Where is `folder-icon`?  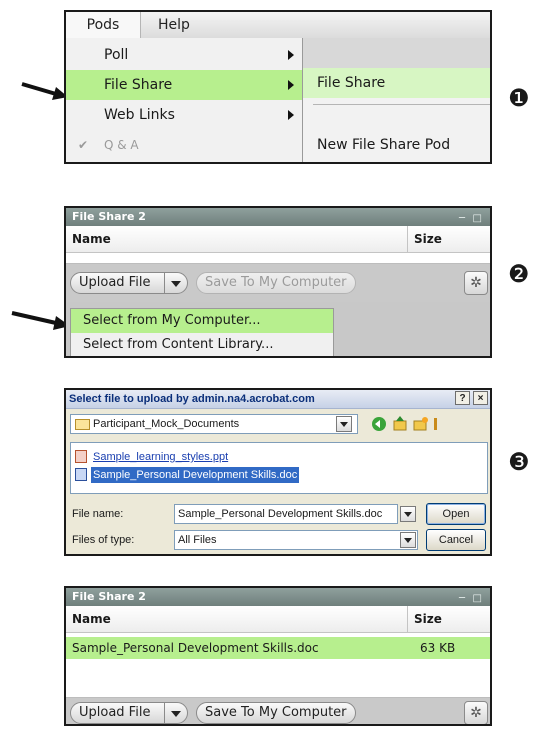
folder-icon is located at coordinates (82, 424).